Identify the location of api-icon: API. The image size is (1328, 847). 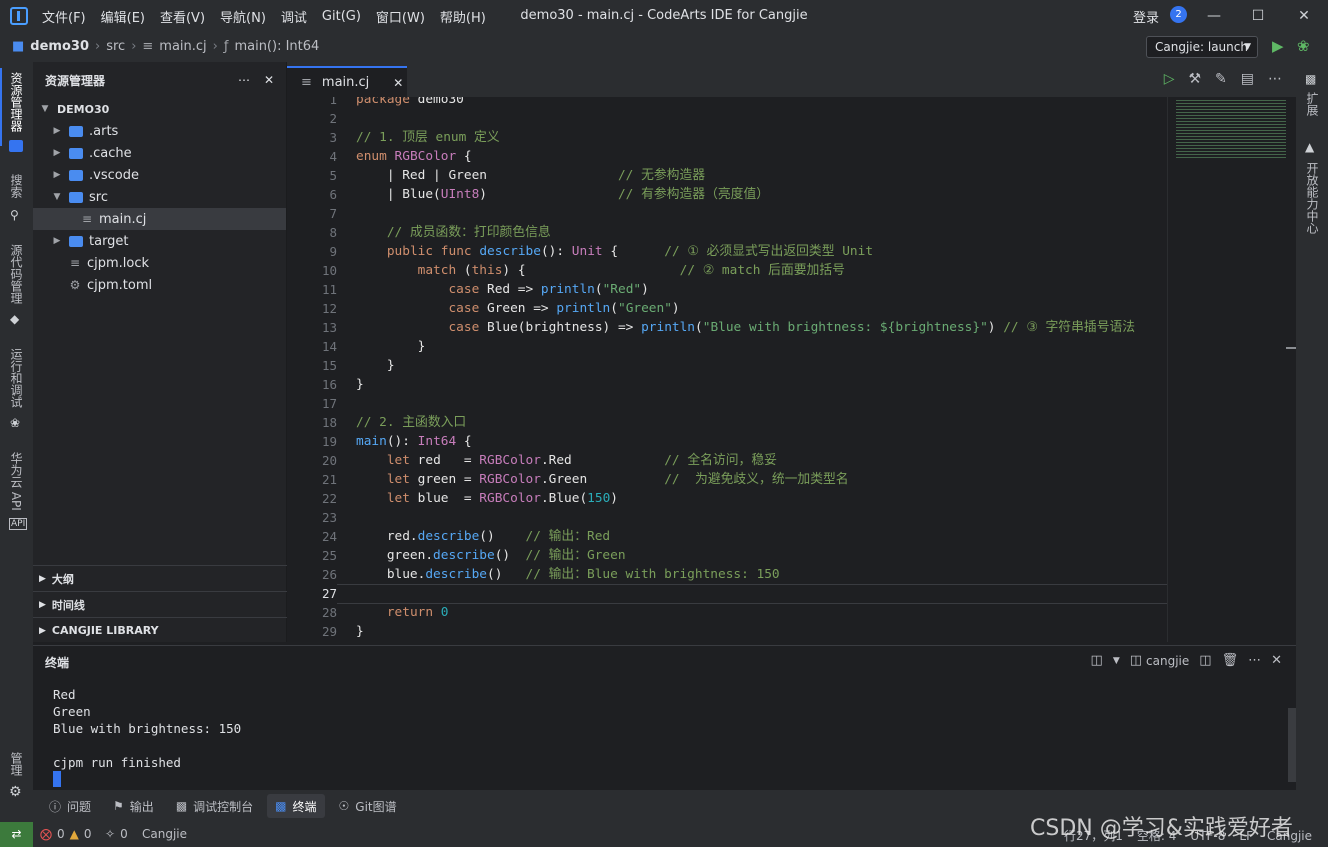
(18, 524).